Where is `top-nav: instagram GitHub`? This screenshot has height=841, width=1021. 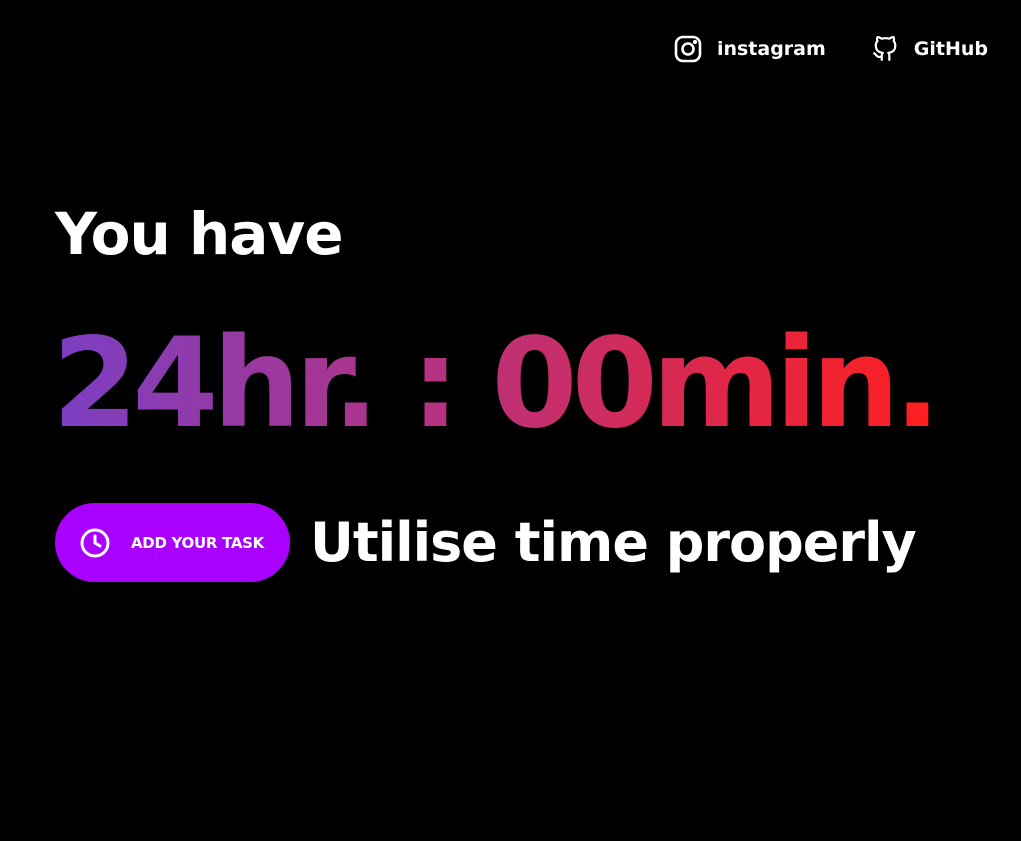
top-nav: instagram GitHub is located at coordinates (830, 49).